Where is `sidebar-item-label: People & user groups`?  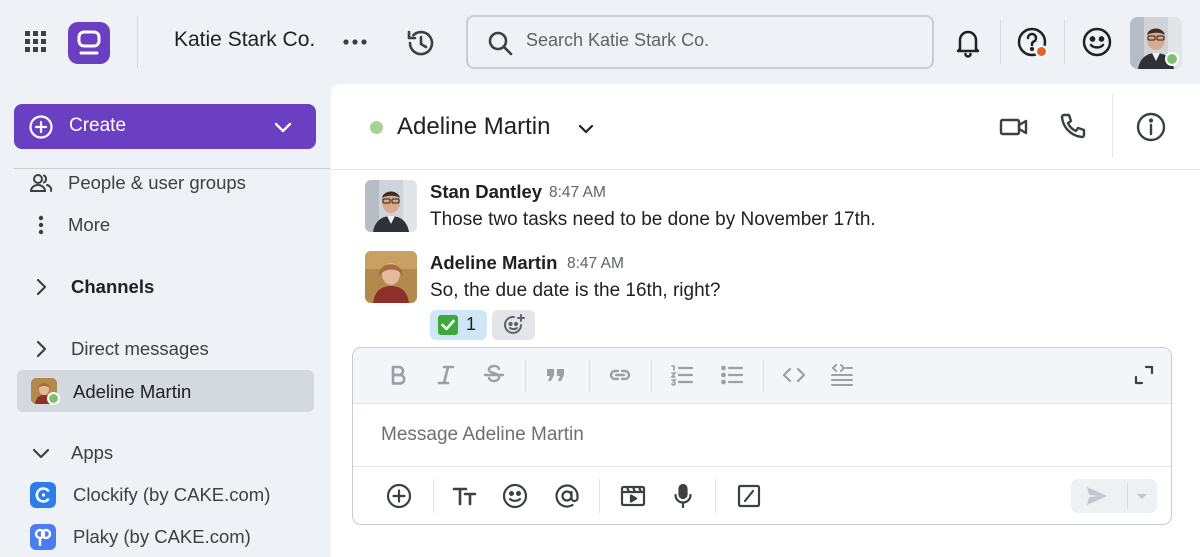 sidebar-item-label: People & user groups is located at coordinates (157, 182).